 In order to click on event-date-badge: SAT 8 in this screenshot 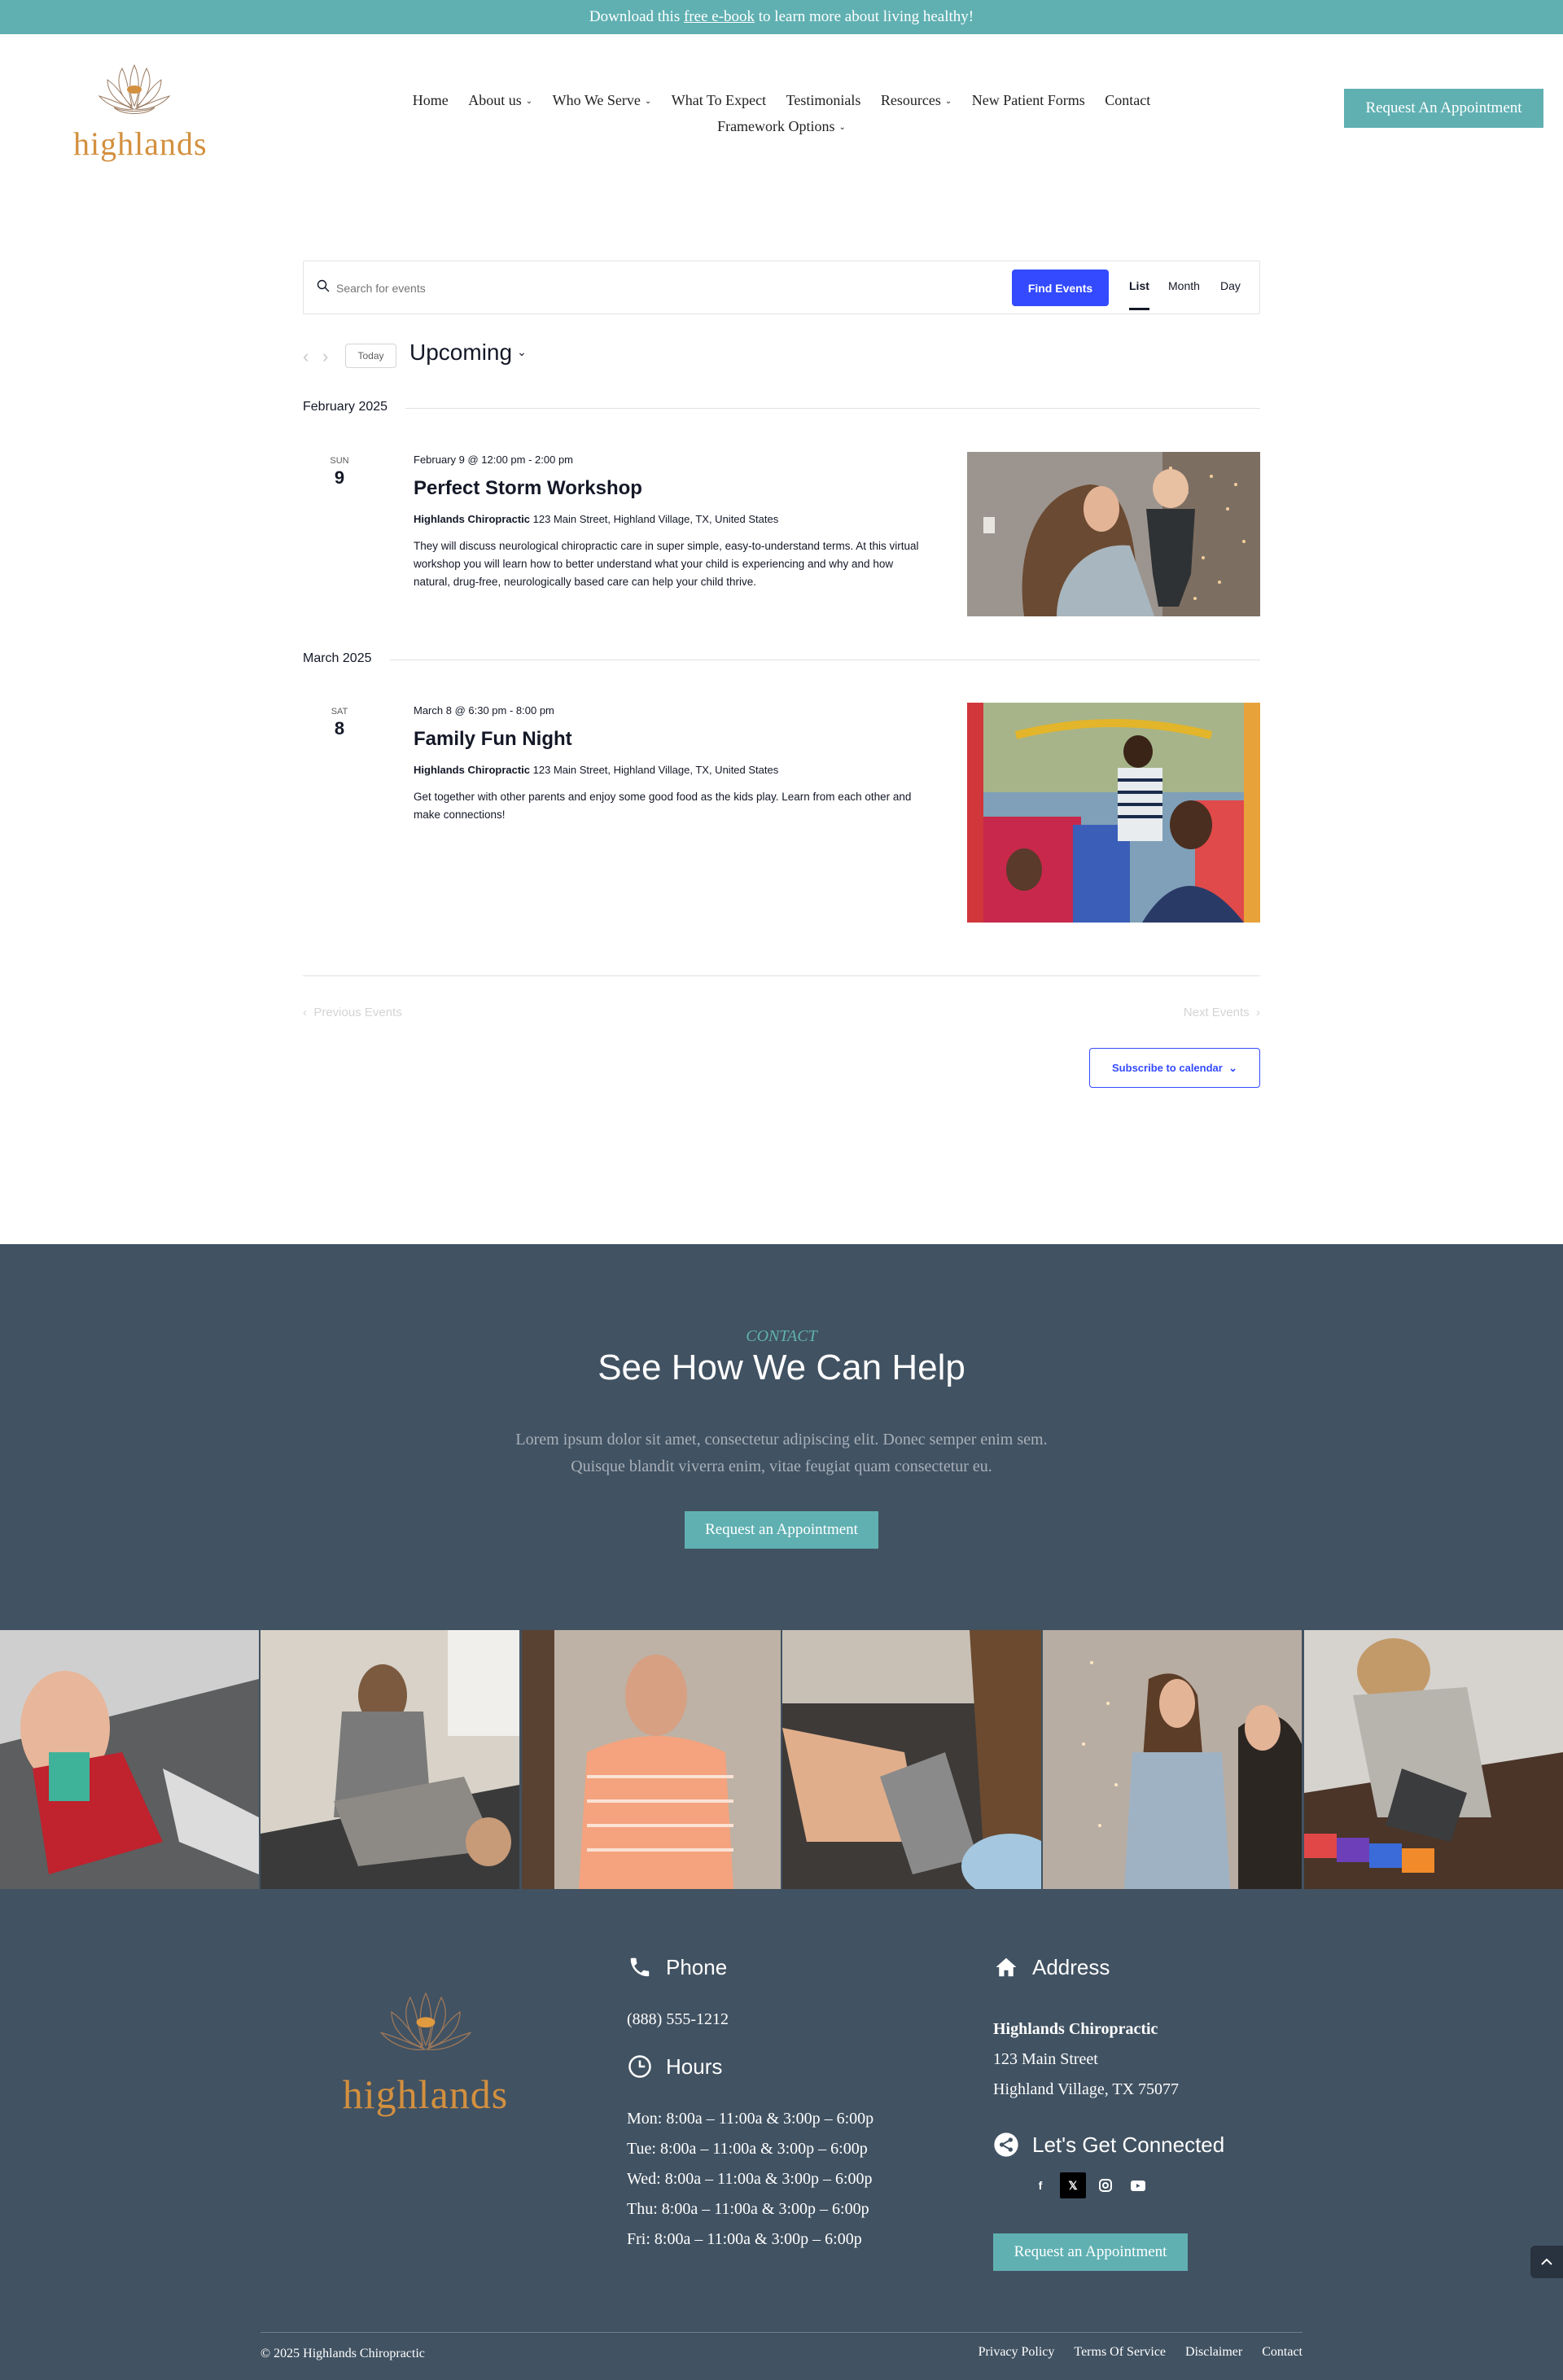, I will do `click(339, 723)`.